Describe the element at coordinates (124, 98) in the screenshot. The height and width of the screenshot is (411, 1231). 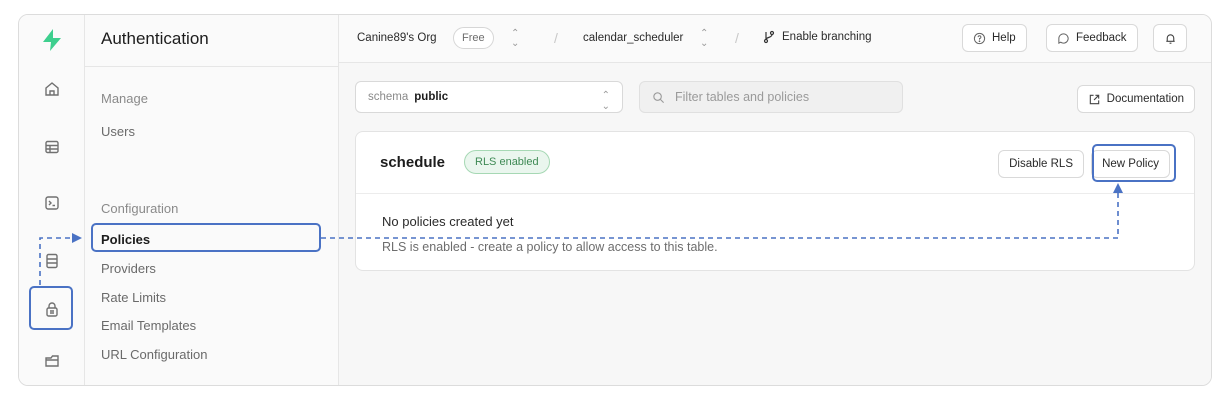
I see `sidebar-heading-manage: Manage` at that location.